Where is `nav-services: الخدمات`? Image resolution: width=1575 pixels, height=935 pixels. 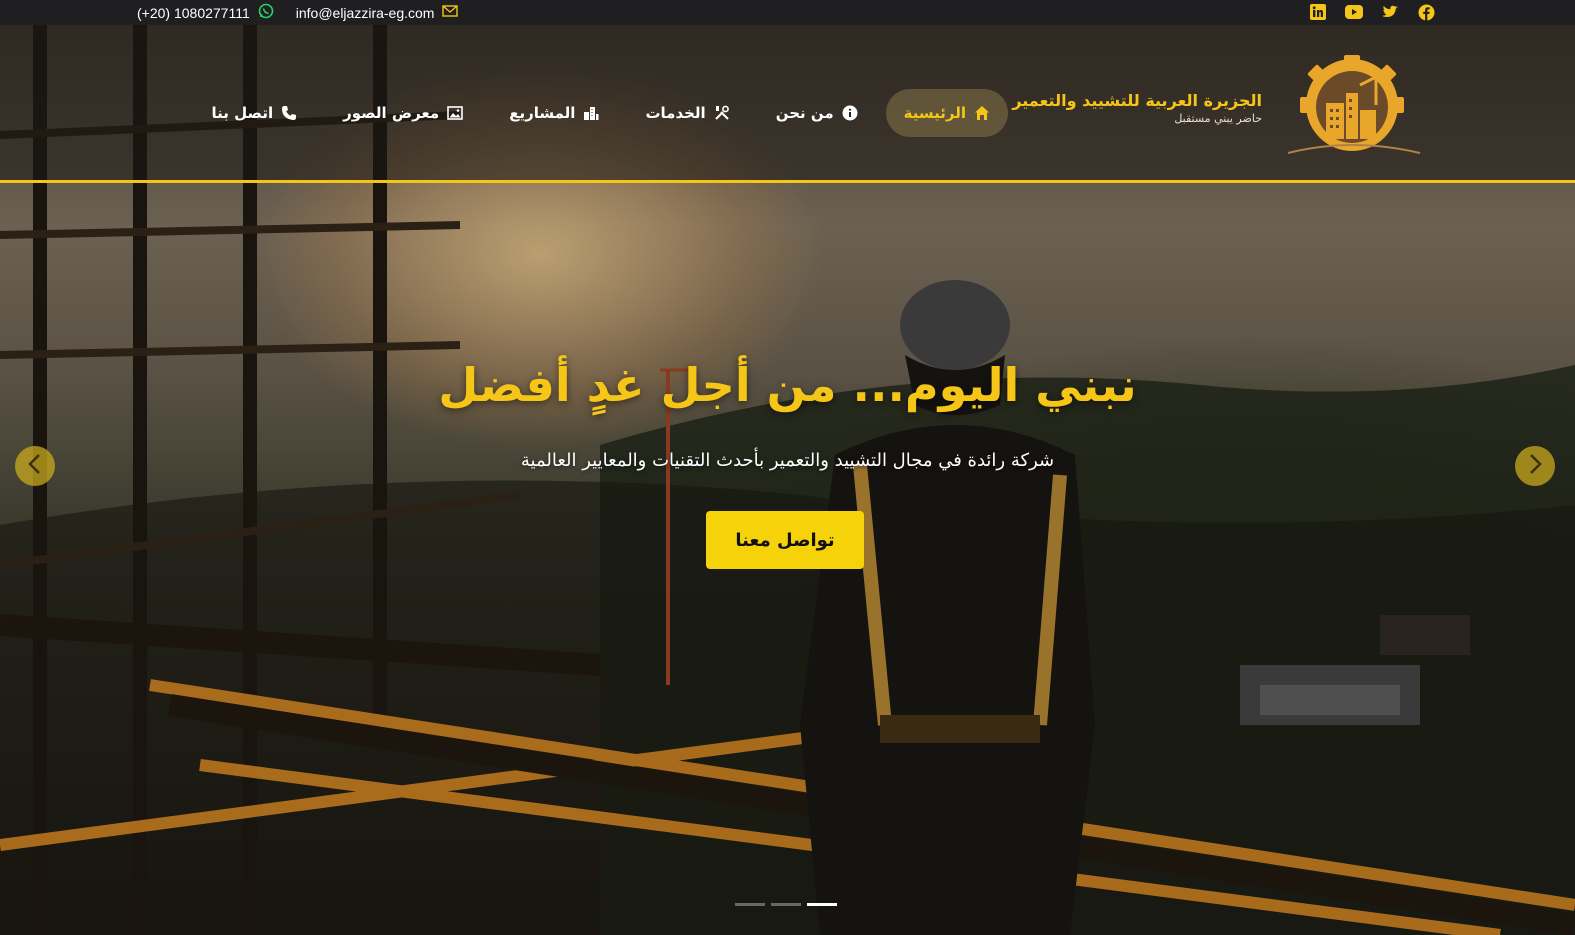 nav-services: الخدمات is located at coordinates (687, 113).